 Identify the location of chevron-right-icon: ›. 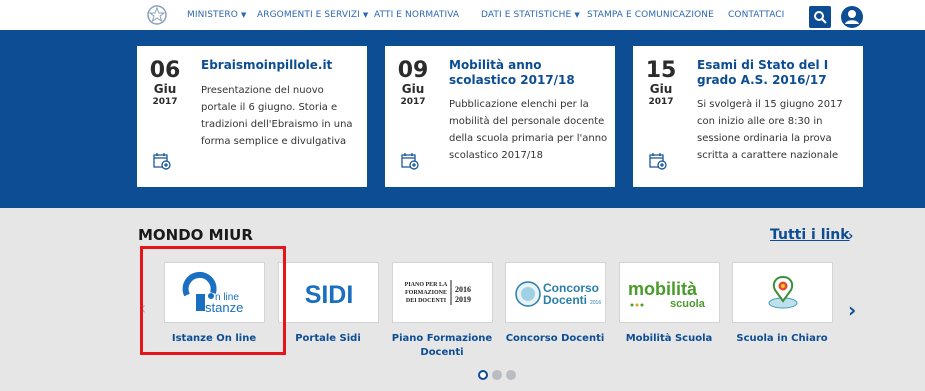
(850, 236).